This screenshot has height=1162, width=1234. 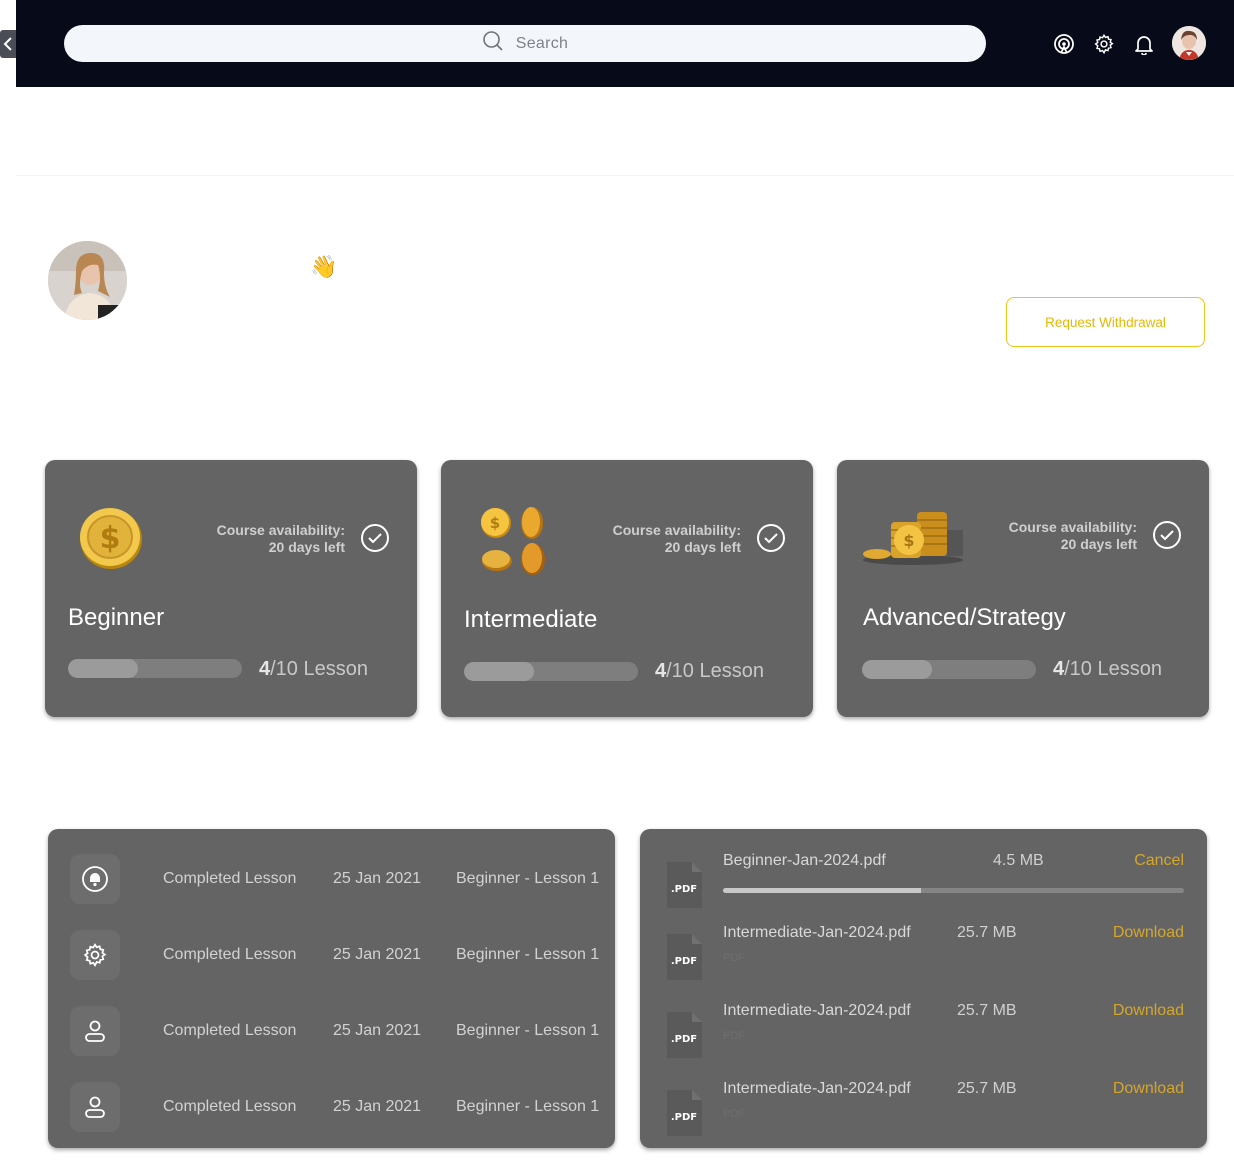 I want to click on course-title: Beginner, so click(x=116, y=617).